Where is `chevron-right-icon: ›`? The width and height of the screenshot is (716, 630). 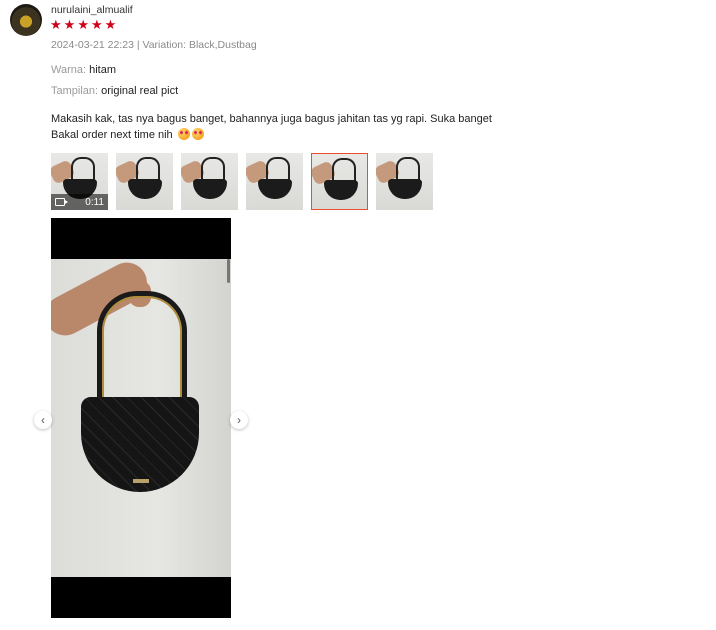 chevron-right-icon: › is located at coordinates (239, 420).